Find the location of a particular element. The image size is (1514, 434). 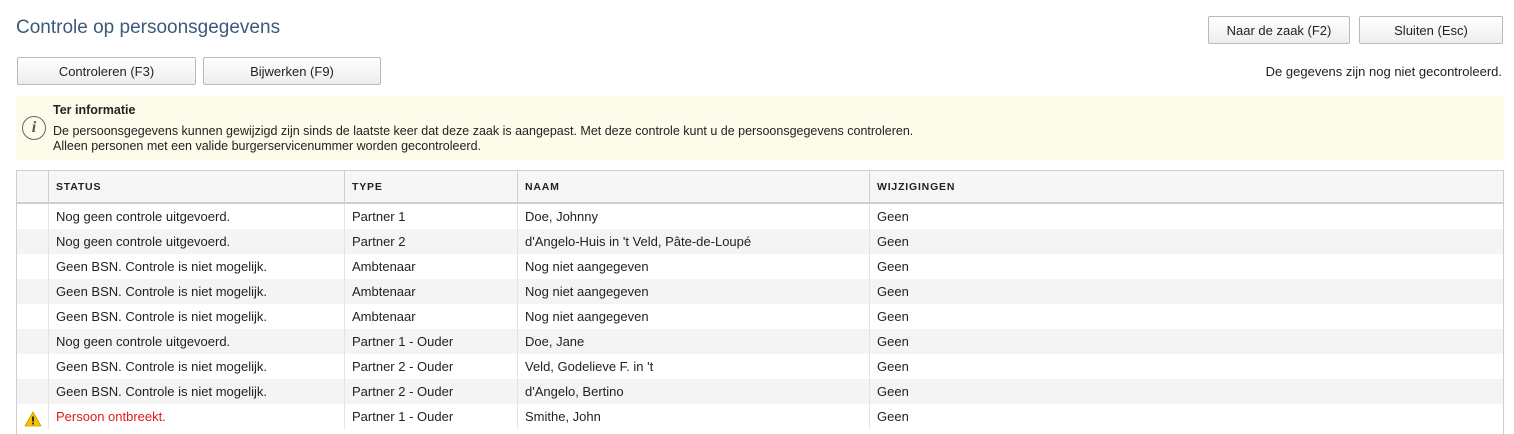

info-icon: i is located at coordinates (34, 128).